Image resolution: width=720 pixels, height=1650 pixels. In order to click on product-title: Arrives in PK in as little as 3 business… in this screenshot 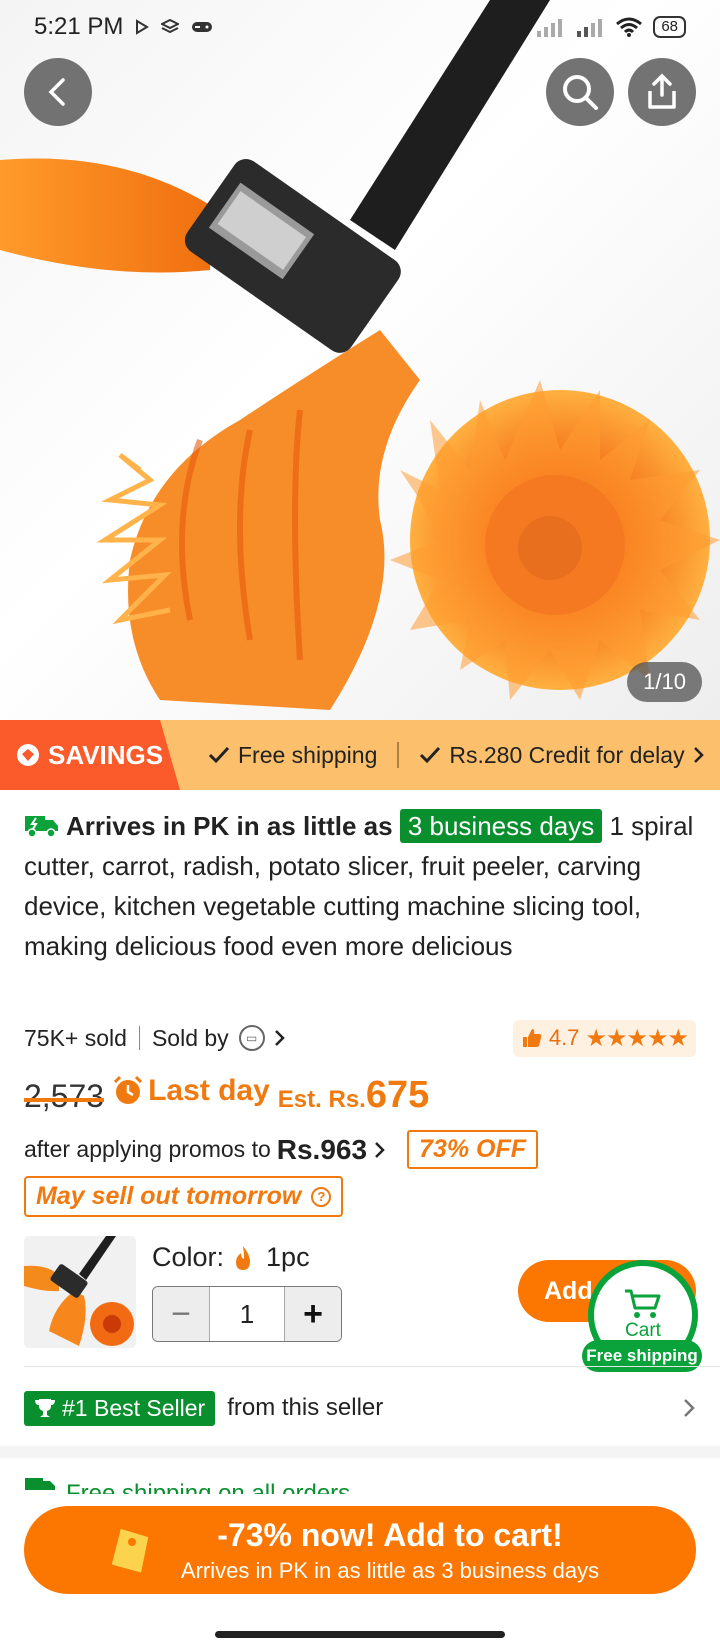, I will do `click(360, 886)`.